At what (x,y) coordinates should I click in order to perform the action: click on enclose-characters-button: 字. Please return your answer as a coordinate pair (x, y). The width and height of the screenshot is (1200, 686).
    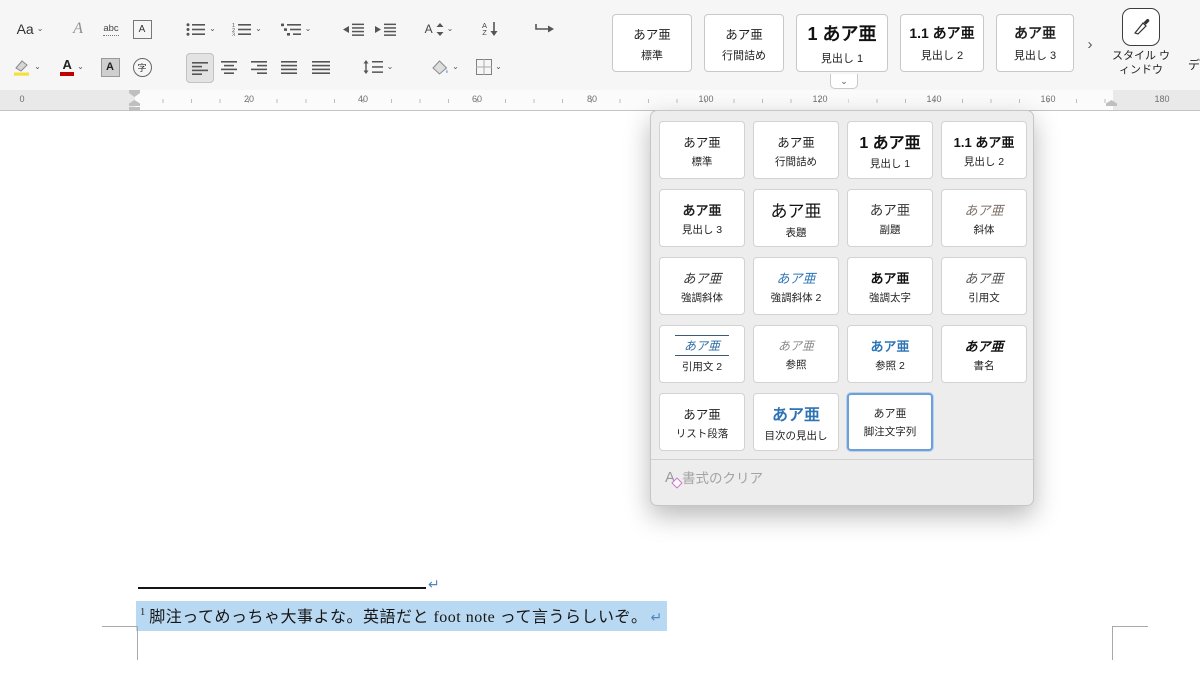
    Looking at the image, I should click on (142, 67).